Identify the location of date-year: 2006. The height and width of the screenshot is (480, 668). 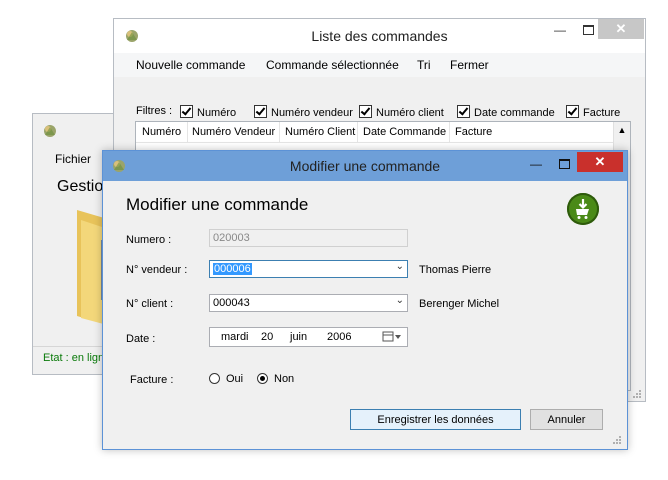
(339, 337).